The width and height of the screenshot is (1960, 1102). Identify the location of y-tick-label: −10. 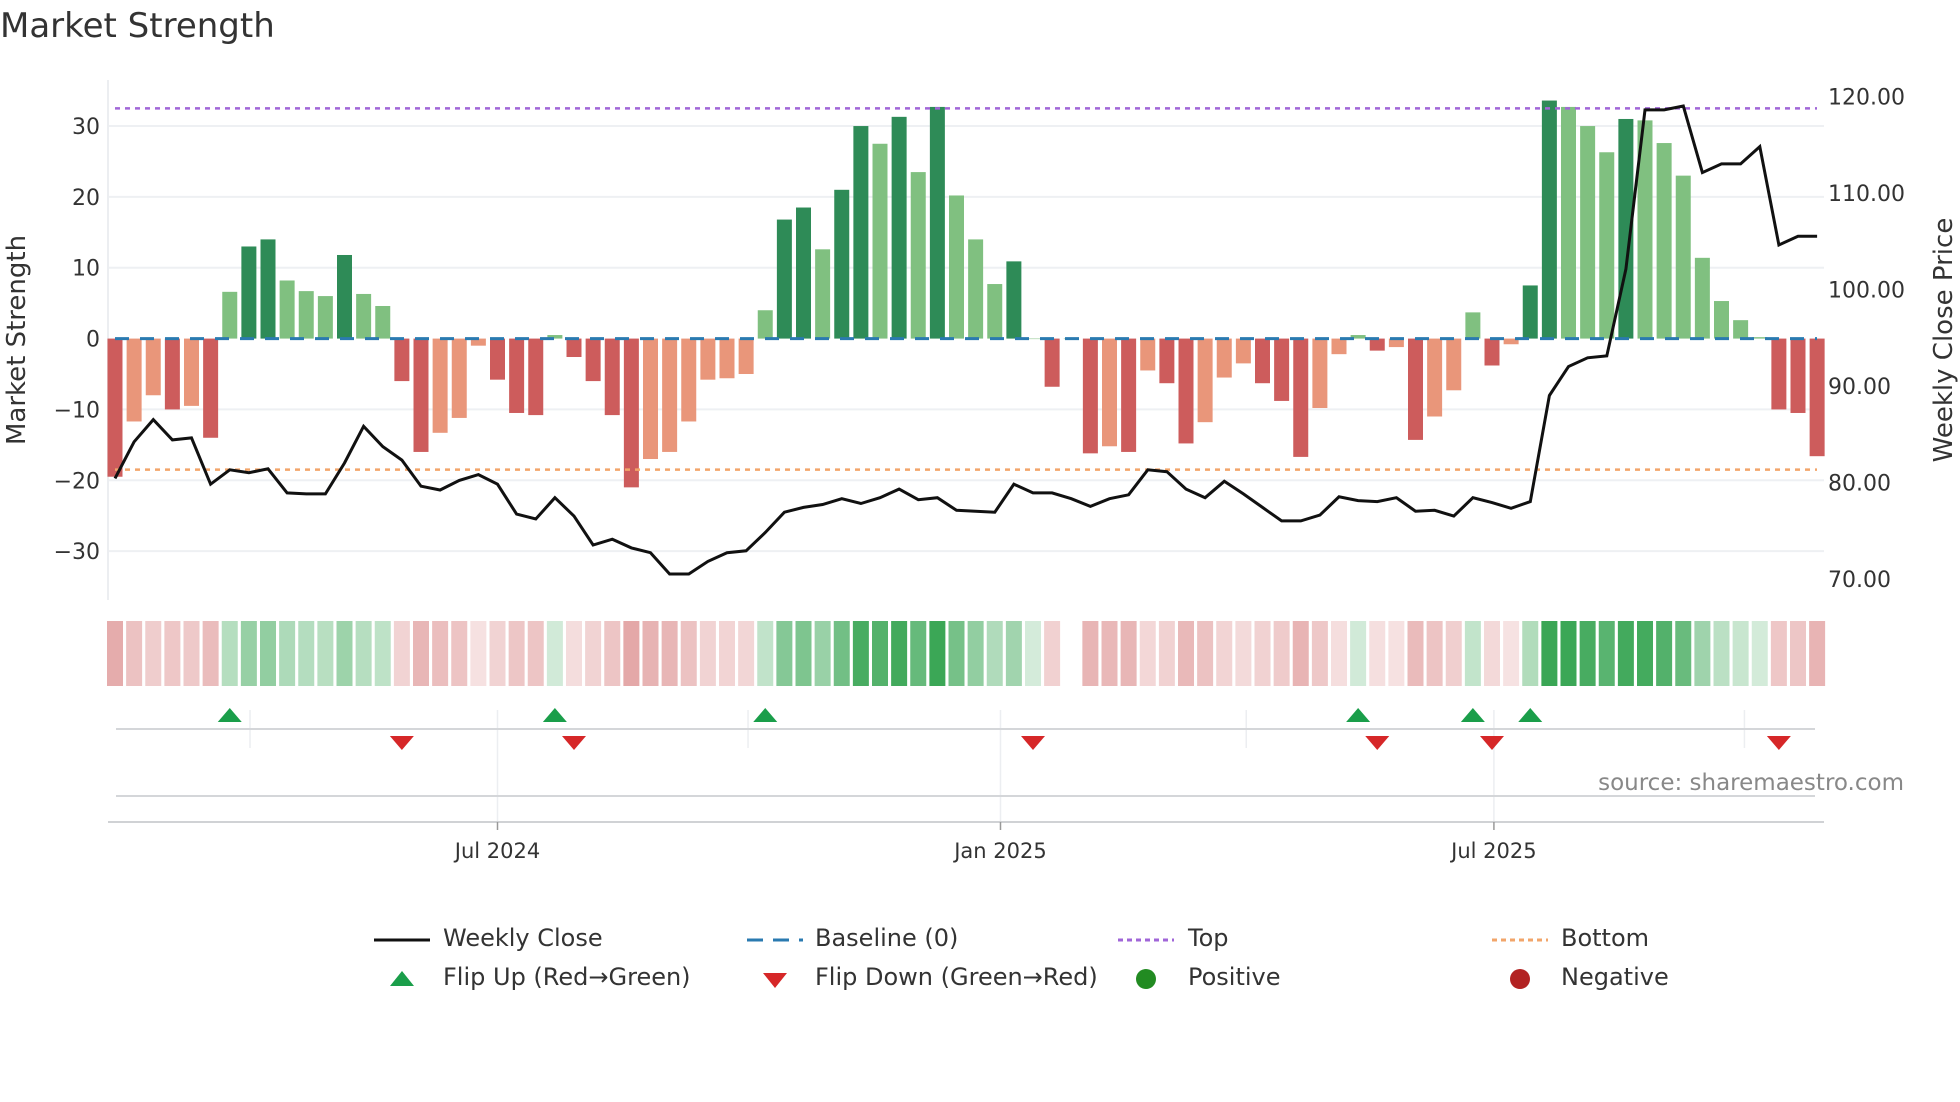
(77, 410).